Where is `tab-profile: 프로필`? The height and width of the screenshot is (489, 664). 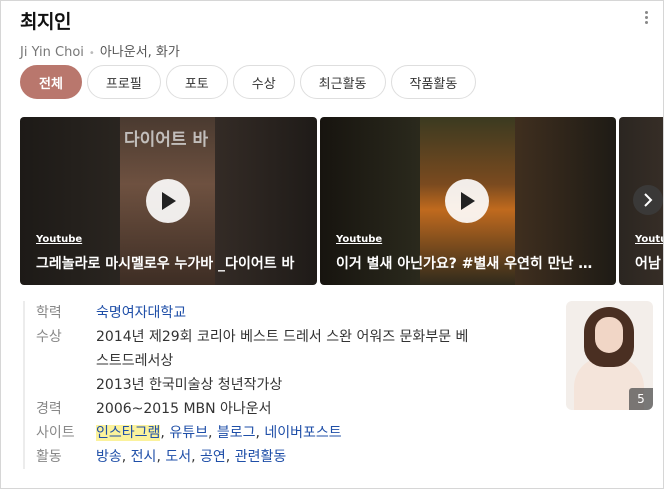 tab-profile: 프로필 is located at coordinates (123, 82).